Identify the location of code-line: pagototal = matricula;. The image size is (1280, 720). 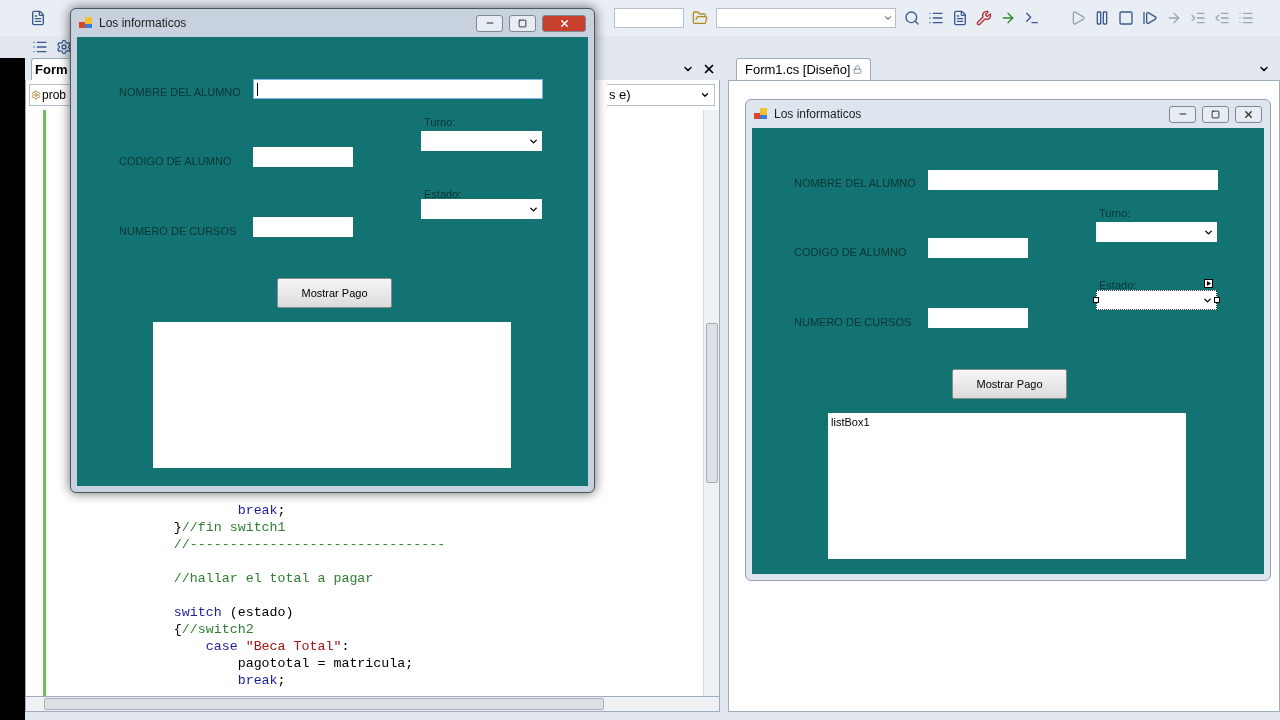
(325, 663).